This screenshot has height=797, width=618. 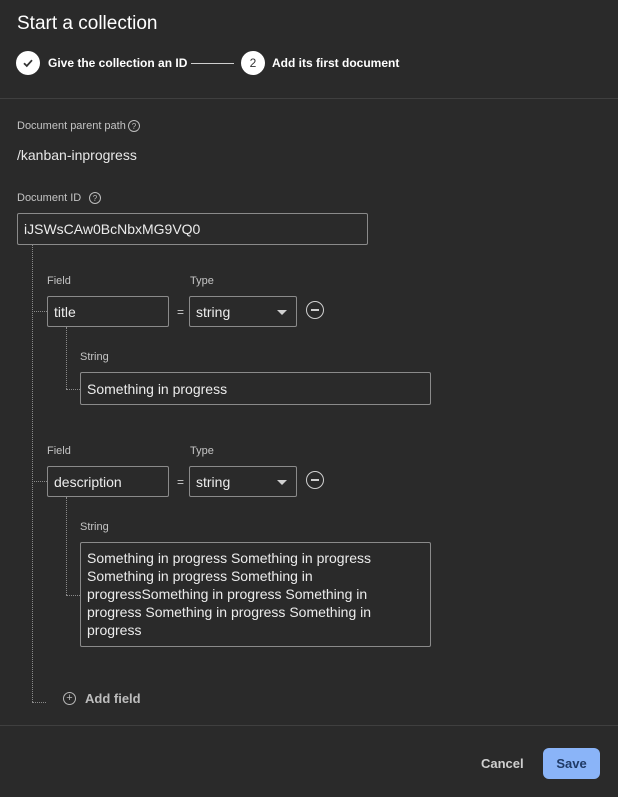 What do you see at coordinates (336, 63) in the screenshot?
I see `step-2-label: Add its first document` at bounding box center [336, 63].